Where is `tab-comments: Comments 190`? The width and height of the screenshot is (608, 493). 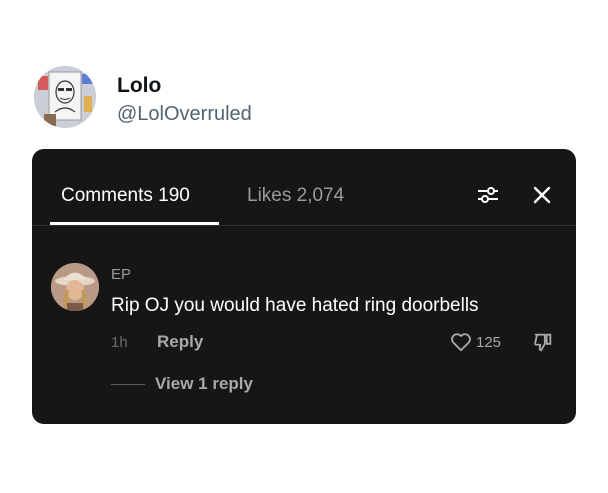
tab-comments: Comments 190 is located at coordinates (125, 196).